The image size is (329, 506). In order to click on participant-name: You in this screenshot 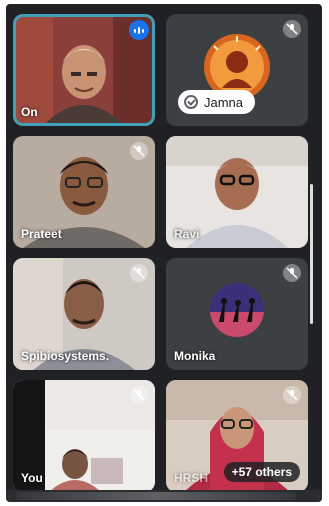, I will do `click(32, 478)`.